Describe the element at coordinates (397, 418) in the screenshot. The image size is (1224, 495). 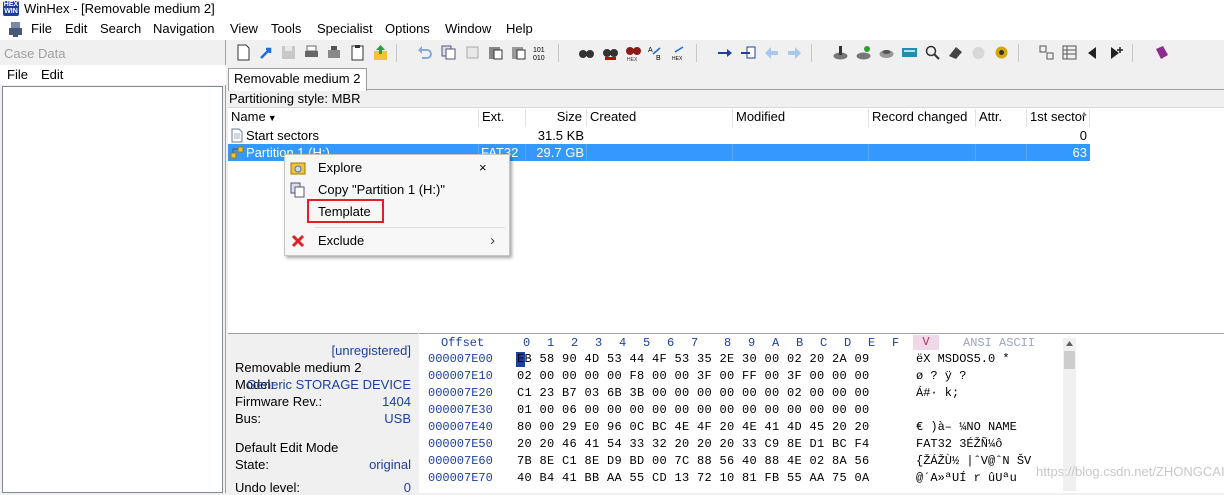
I see `bus-value: USB` at that location.